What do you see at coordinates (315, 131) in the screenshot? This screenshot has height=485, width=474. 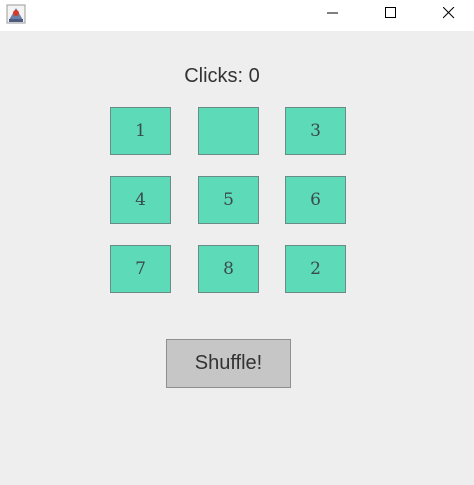 I see `puzzle-tile-3: 3` at bounding box center [315, 131].